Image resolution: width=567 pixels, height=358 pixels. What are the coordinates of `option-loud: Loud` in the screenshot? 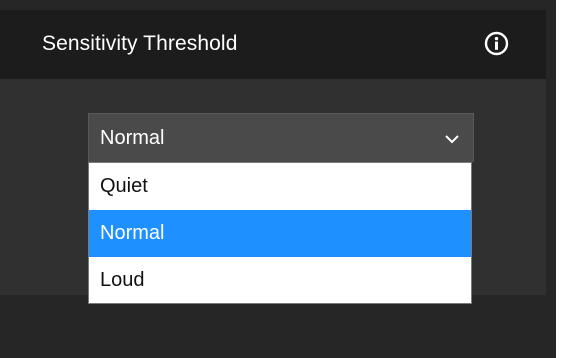 It's located at (280, 280).